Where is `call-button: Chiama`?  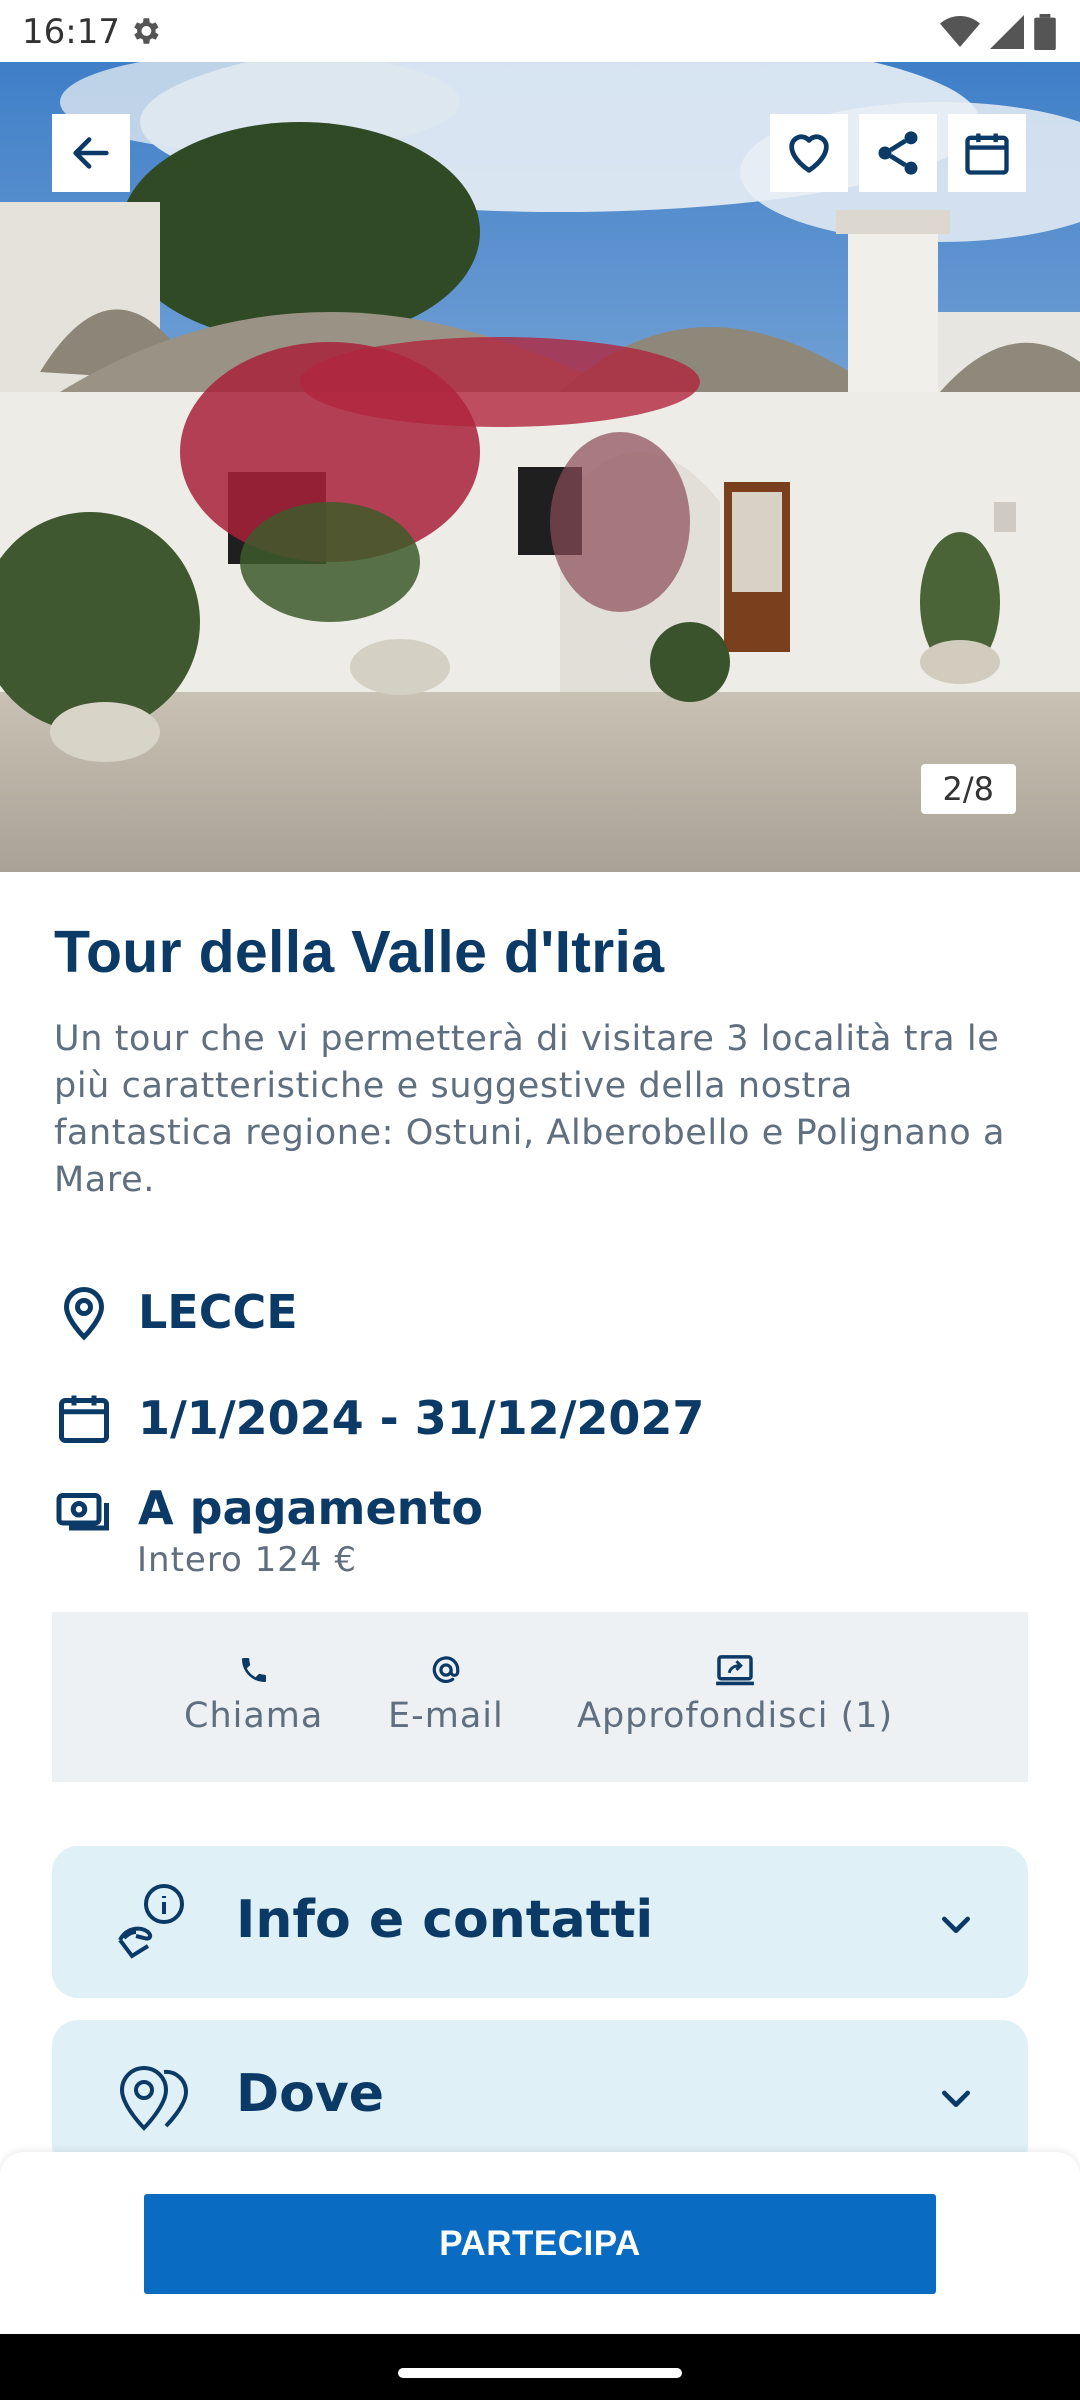 call-button: Chiama is located at coordinates (253, 1695).